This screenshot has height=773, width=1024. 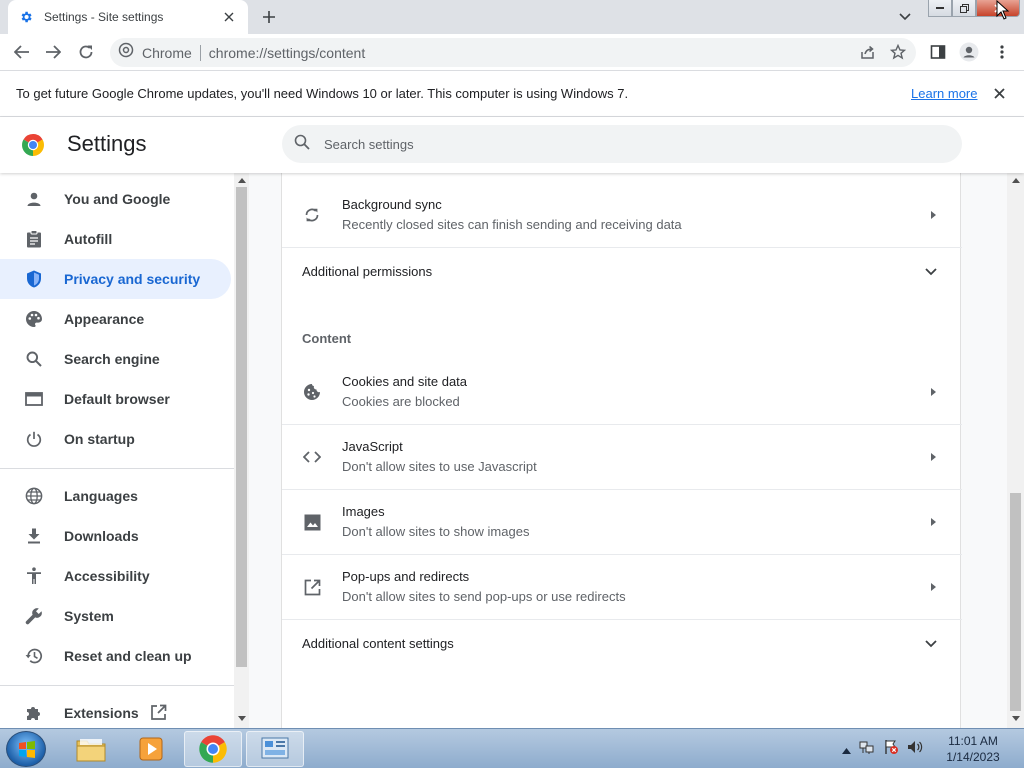 I want to click on image-icon, so click(x=312, y=522).